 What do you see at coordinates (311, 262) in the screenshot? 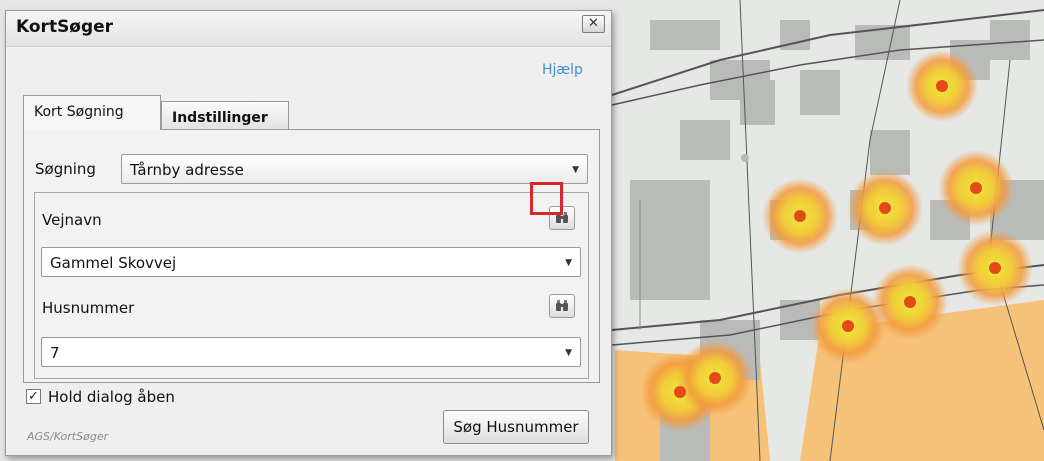
I see `street-select: Gammel Skovvej ▼` at bounding box center [311, 262].